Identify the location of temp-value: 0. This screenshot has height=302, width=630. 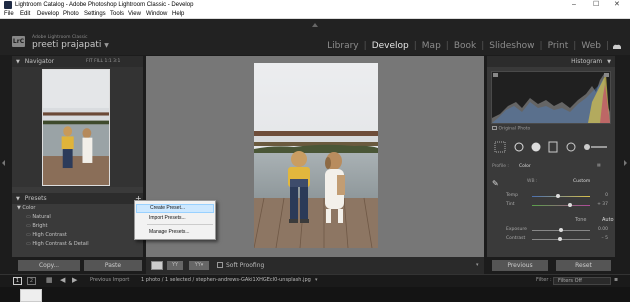
(606, 196).